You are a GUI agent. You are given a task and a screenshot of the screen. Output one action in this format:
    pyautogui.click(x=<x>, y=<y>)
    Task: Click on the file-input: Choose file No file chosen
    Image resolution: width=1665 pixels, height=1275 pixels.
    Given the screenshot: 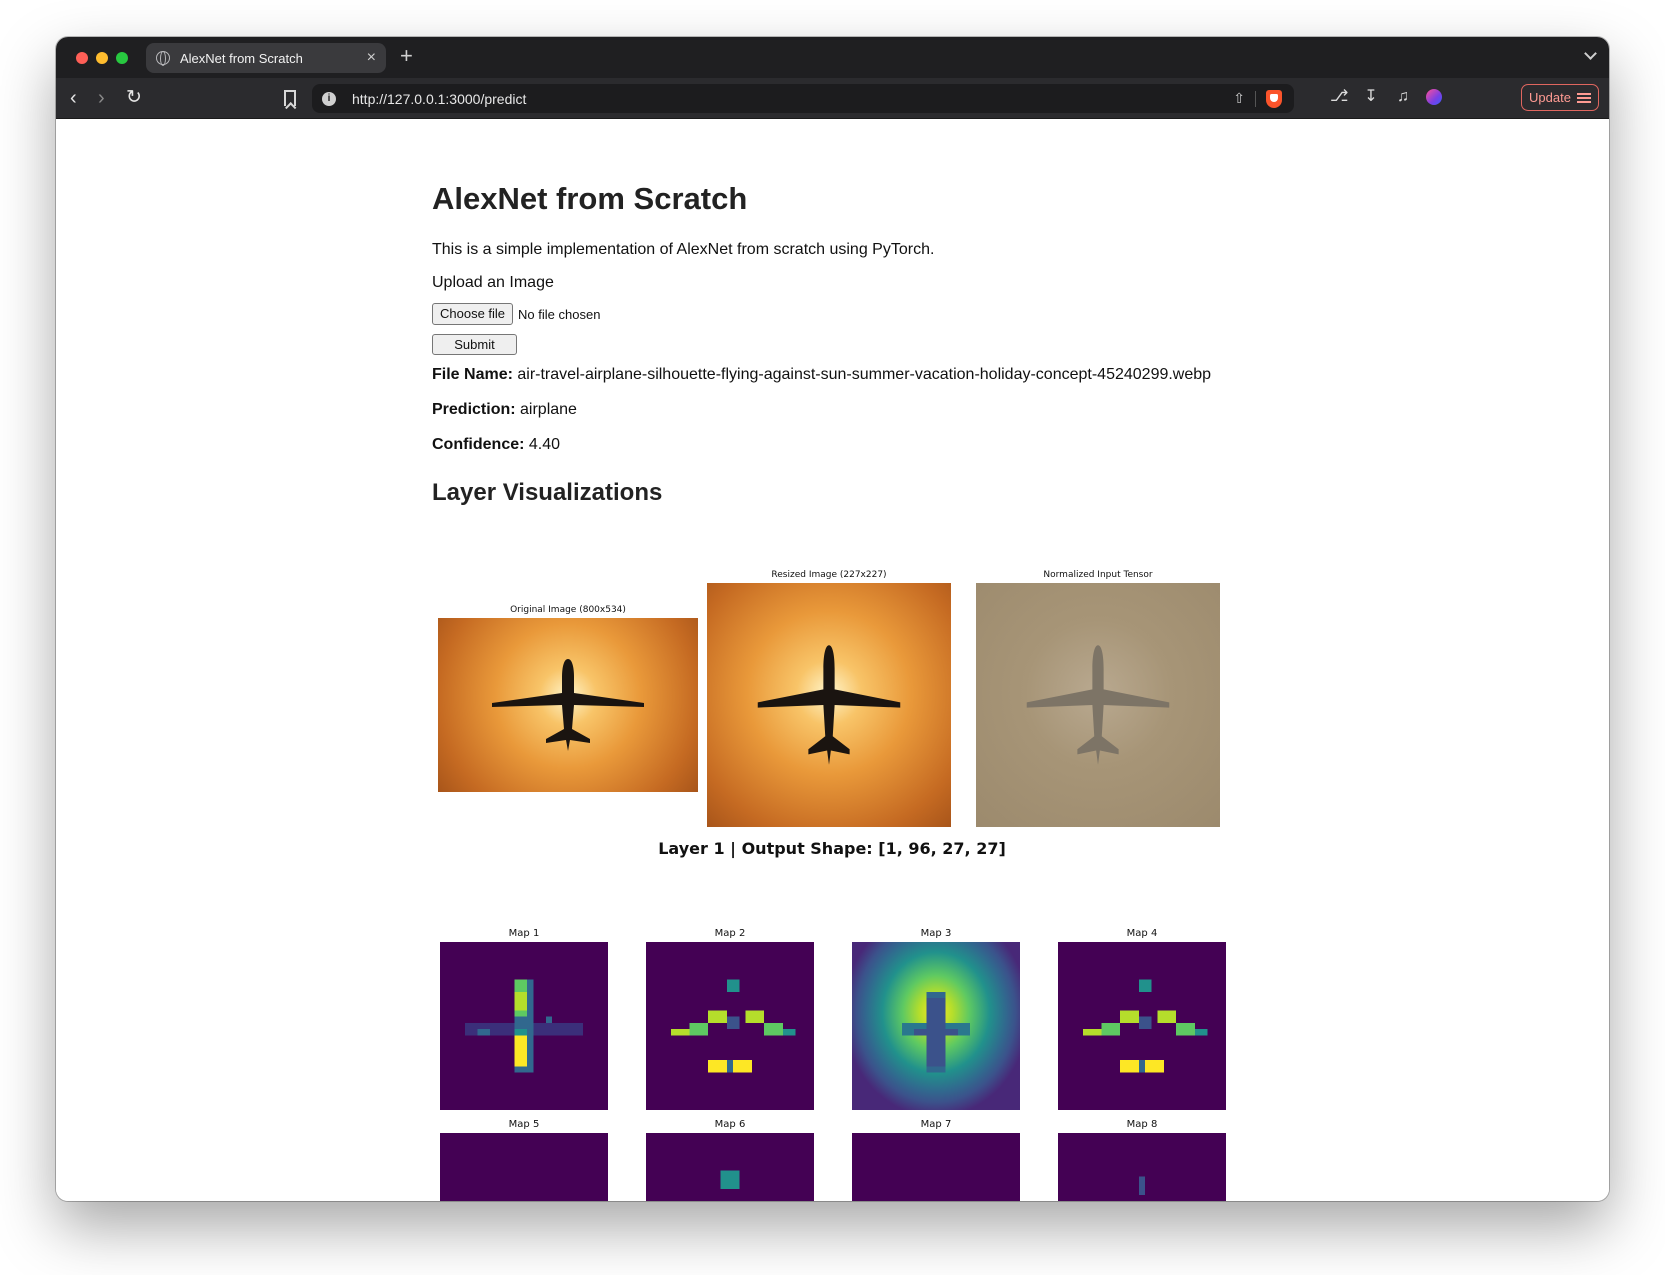 What is the action you would take?
    pyautogui.click(x=516, y=314)
    